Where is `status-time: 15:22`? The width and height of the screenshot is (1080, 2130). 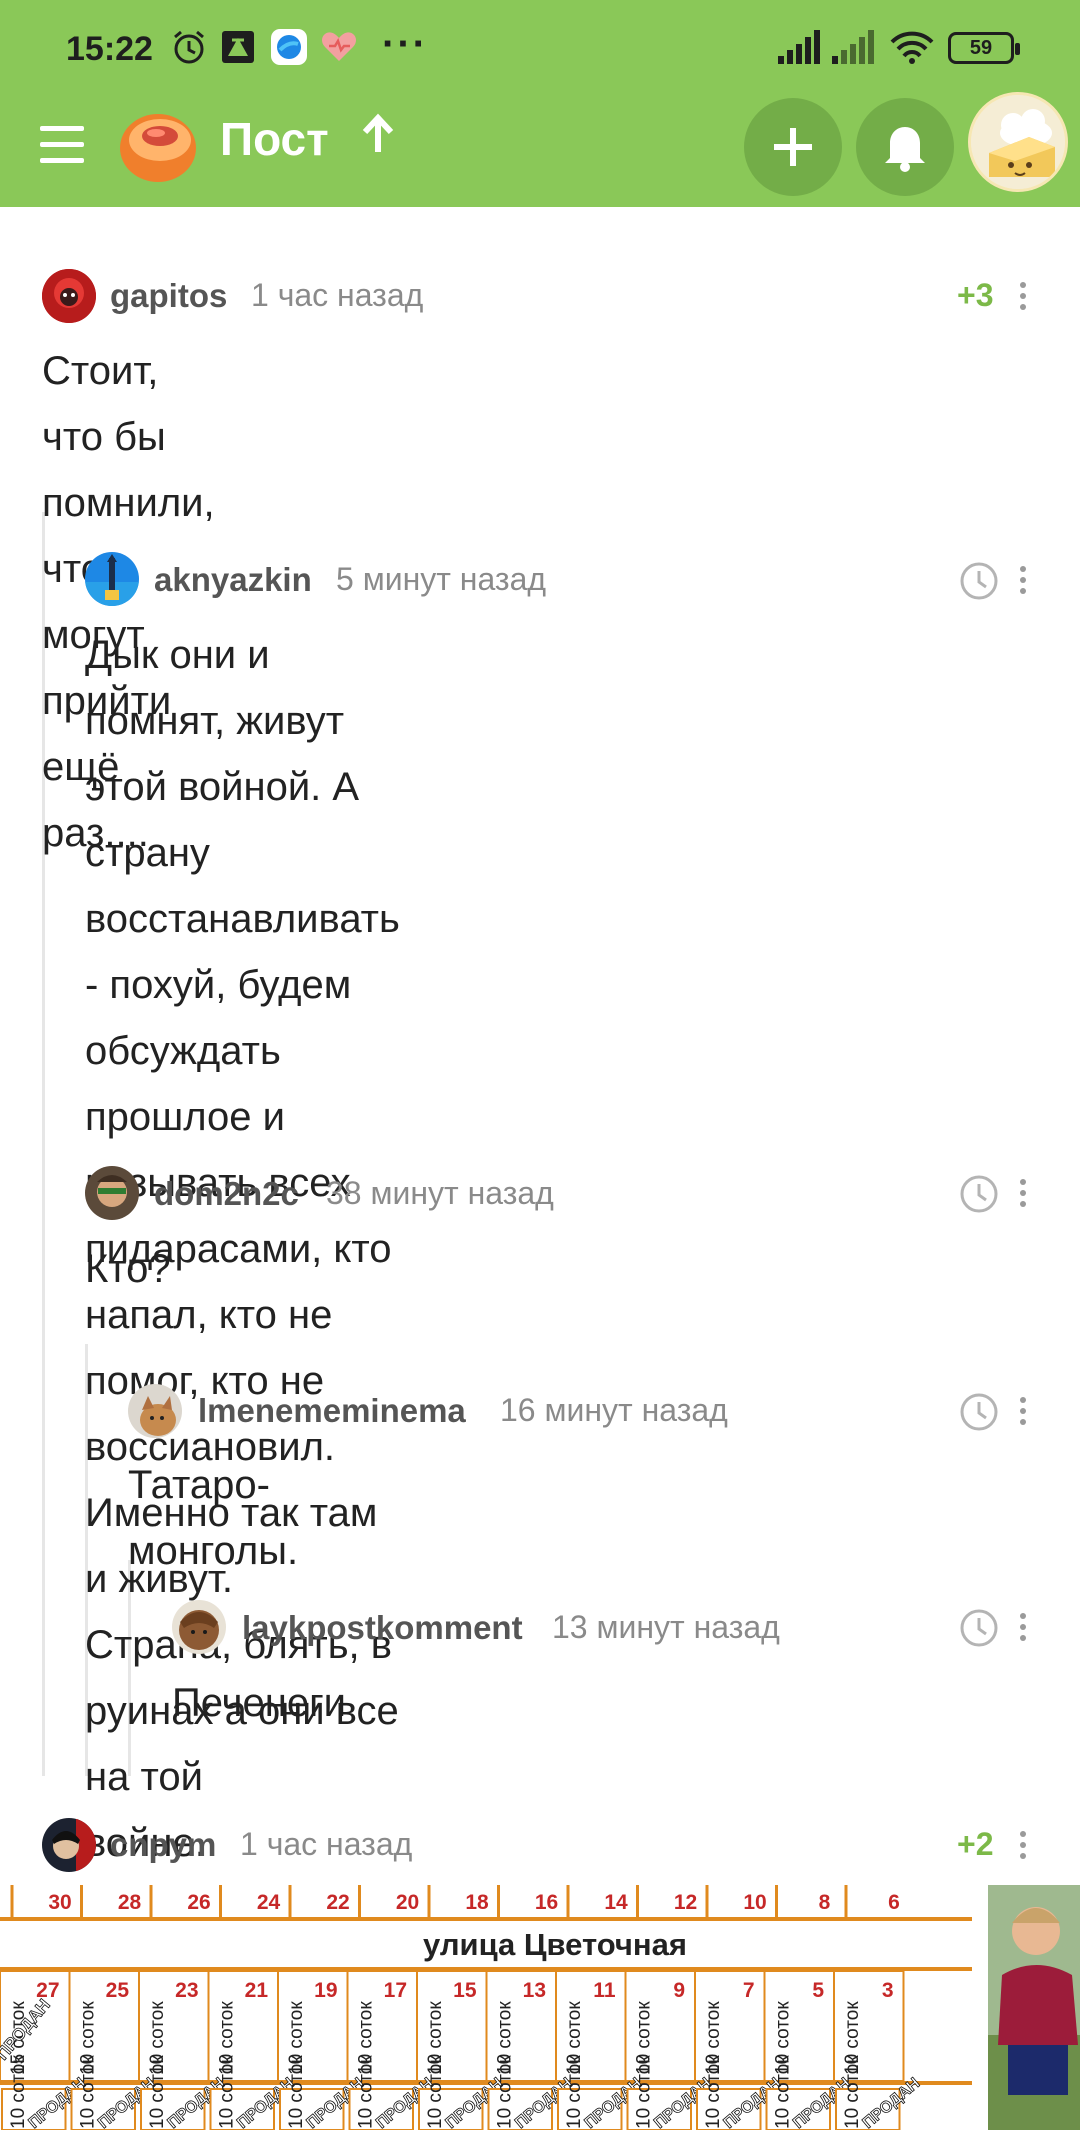 status-time: 15:22 is located at coordinates (109, 49).